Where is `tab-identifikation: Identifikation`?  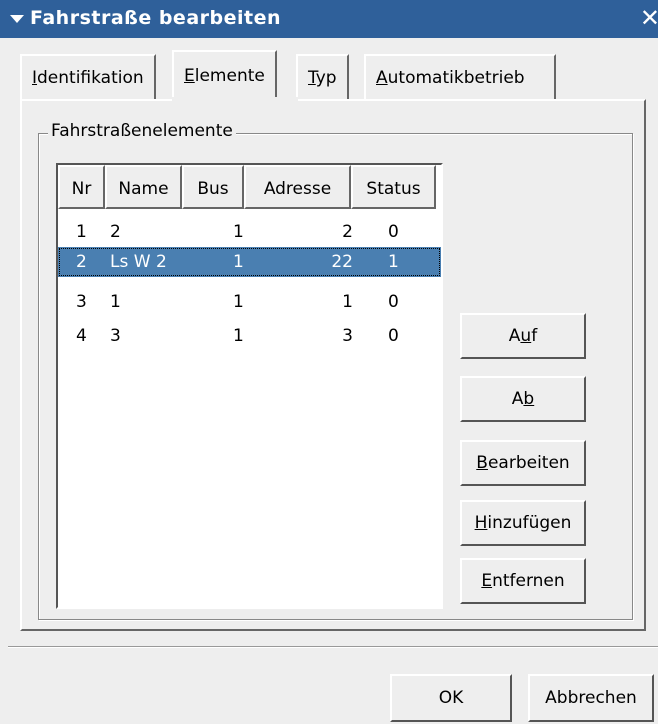
tab-identifikation: Identifikation is located at coordinates (88, 77).